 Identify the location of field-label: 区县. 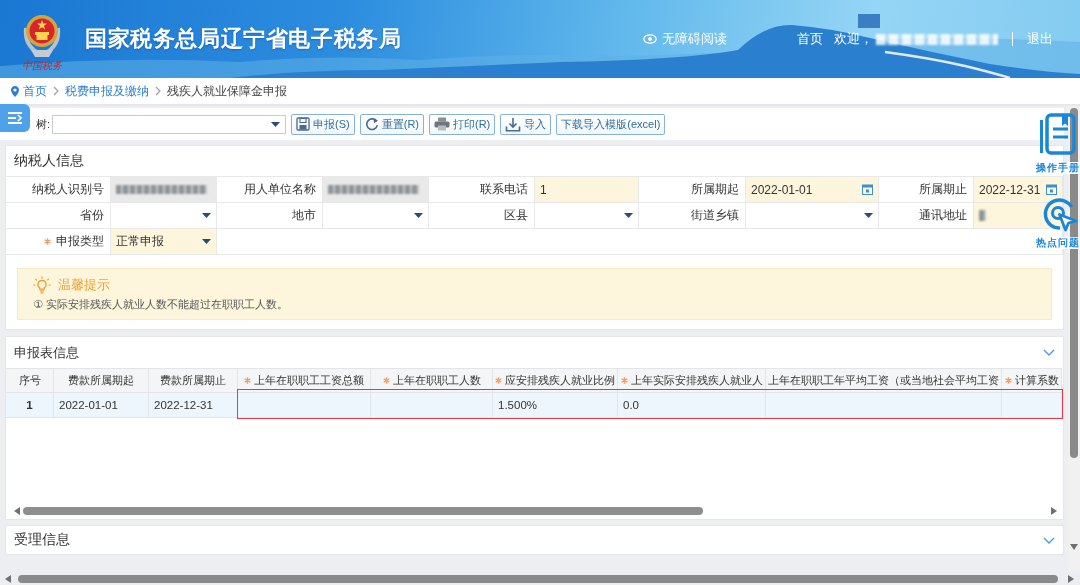
(516, 215).